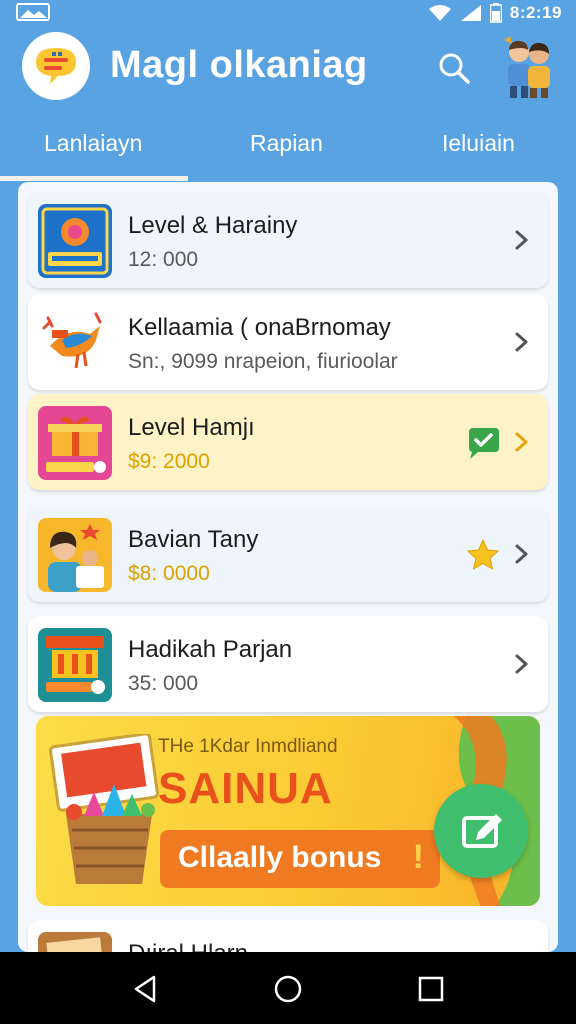 Image resolution: width=576 pixels, height=1024 pixels. Describe the element at coordinates (484, 443) in the screenshot. I see `chat-check-icon` at that location.